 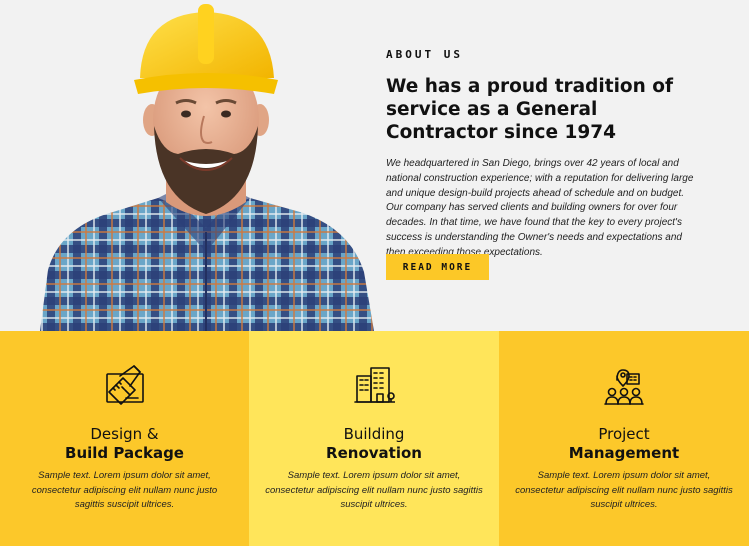 I want to click on section-eyebrow: ABOUT US, so click(x=424, y=54).